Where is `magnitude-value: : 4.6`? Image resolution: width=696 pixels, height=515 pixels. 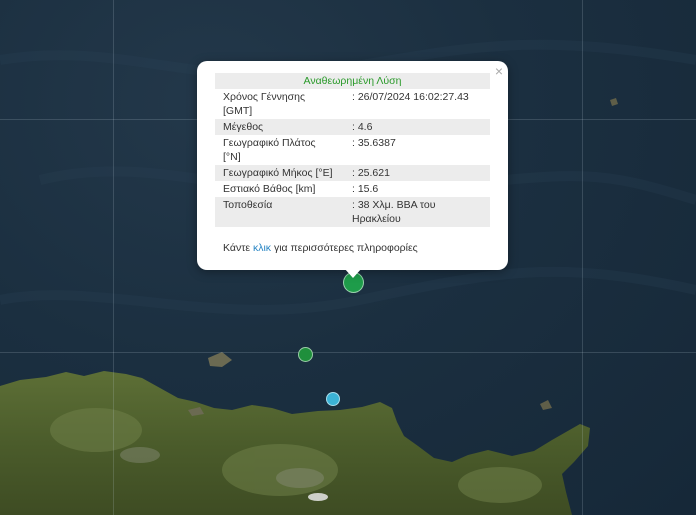
magnitude-value: : 4.6 is located at coordinates (417, 127).